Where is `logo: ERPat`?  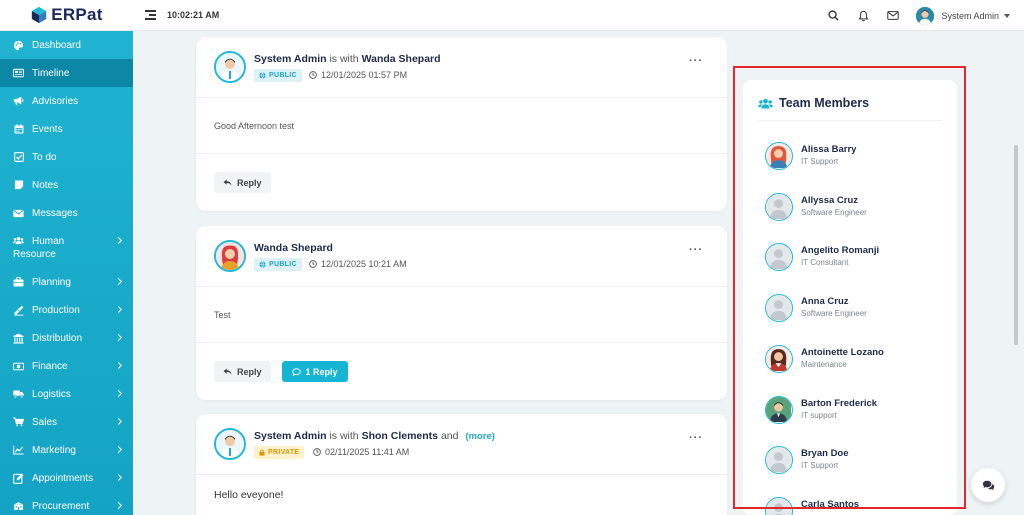 logo: ERPat is located at coordinates (66, 15).